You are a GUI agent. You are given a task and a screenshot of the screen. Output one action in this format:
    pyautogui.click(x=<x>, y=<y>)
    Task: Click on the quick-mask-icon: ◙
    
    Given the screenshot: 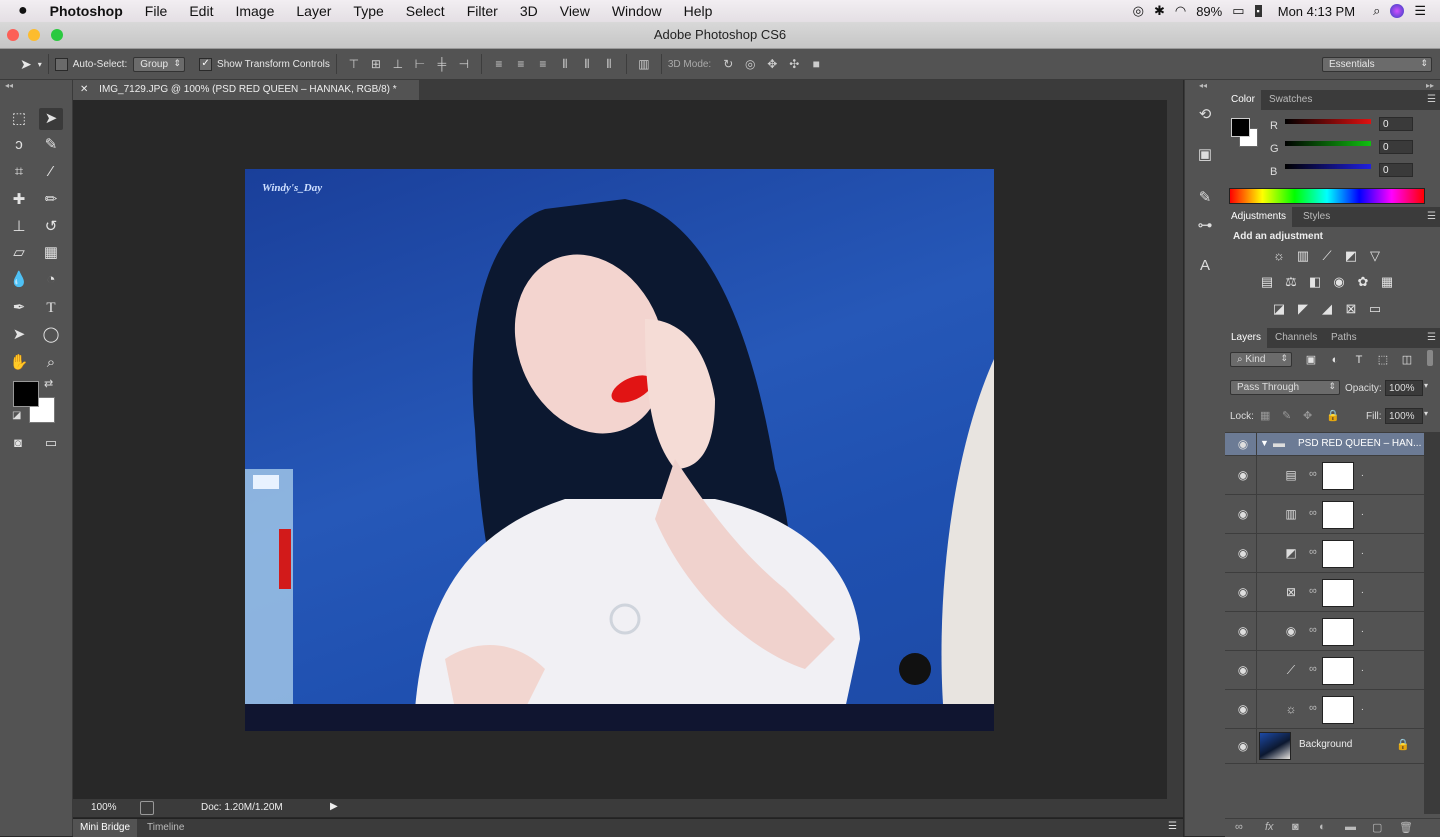 What is the action you would take?
    pyautogui.click(x=18, y=443)
    